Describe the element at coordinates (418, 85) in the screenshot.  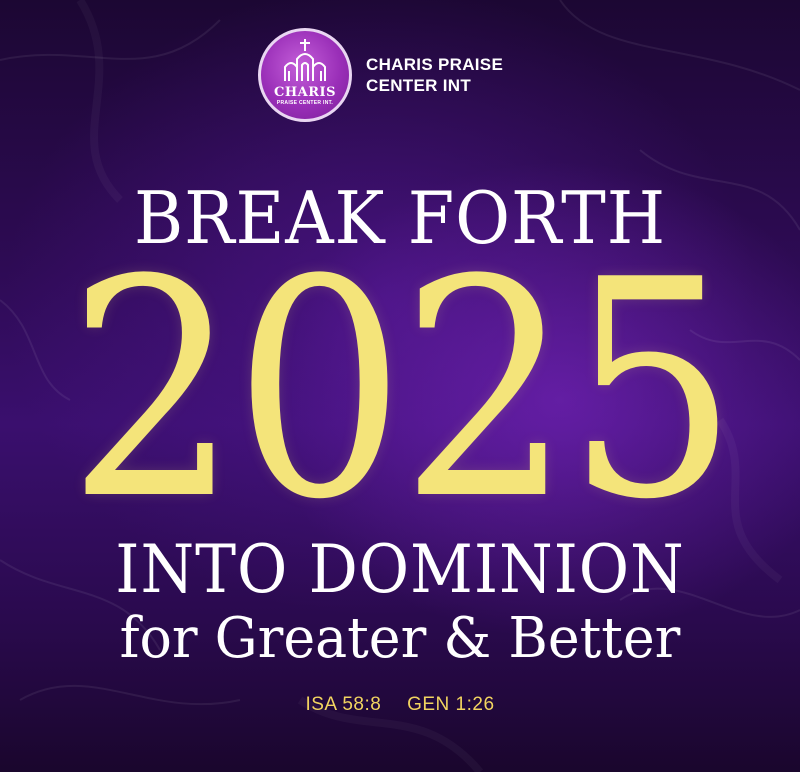
I see `brand-name-line2: CENTER INT` at that location.